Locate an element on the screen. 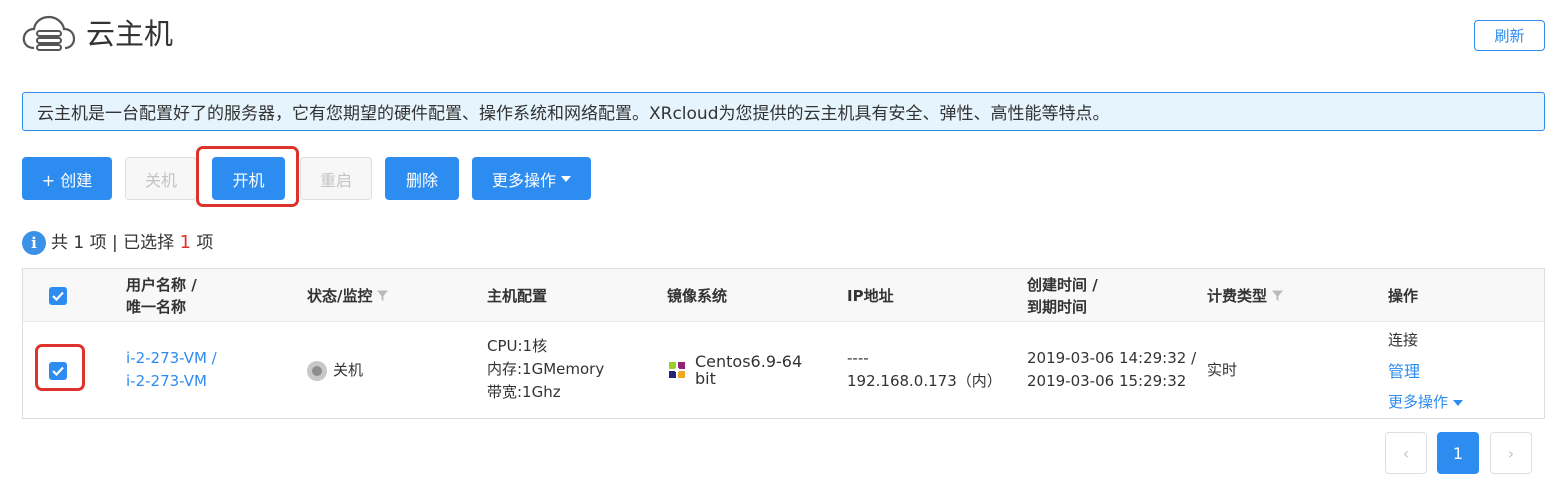  vm-unique-name-link: i-2-273-VM is located at coordinates (171, 381).